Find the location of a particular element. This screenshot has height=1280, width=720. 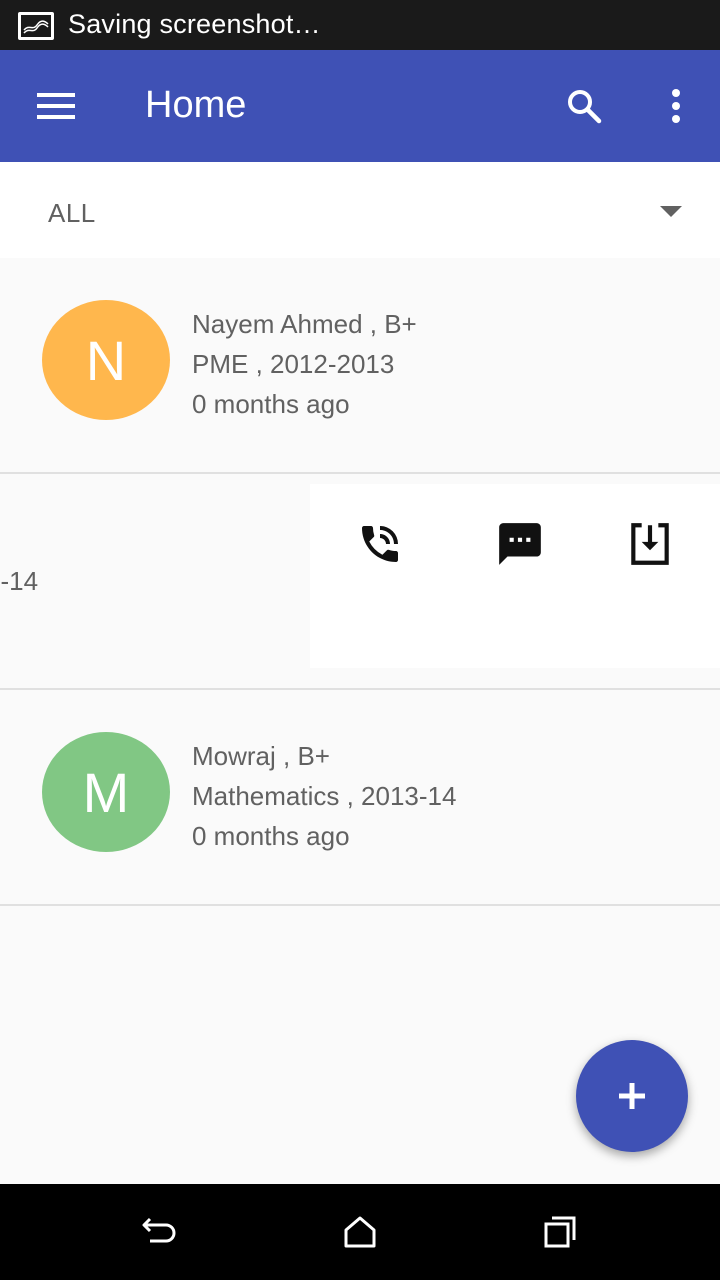

sms-icon is located at coordinates (520, 544).